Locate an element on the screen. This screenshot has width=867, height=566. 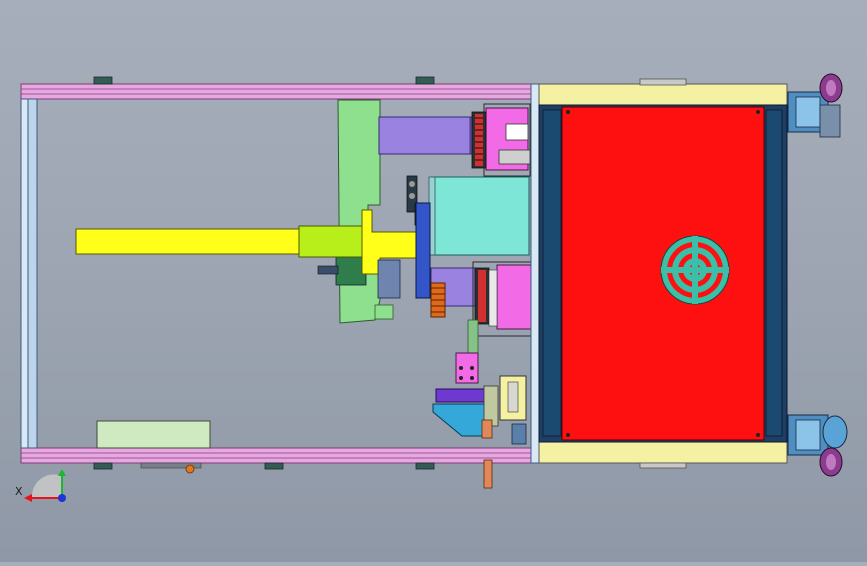
lime-cylinder is located at coordinates (330, 241).